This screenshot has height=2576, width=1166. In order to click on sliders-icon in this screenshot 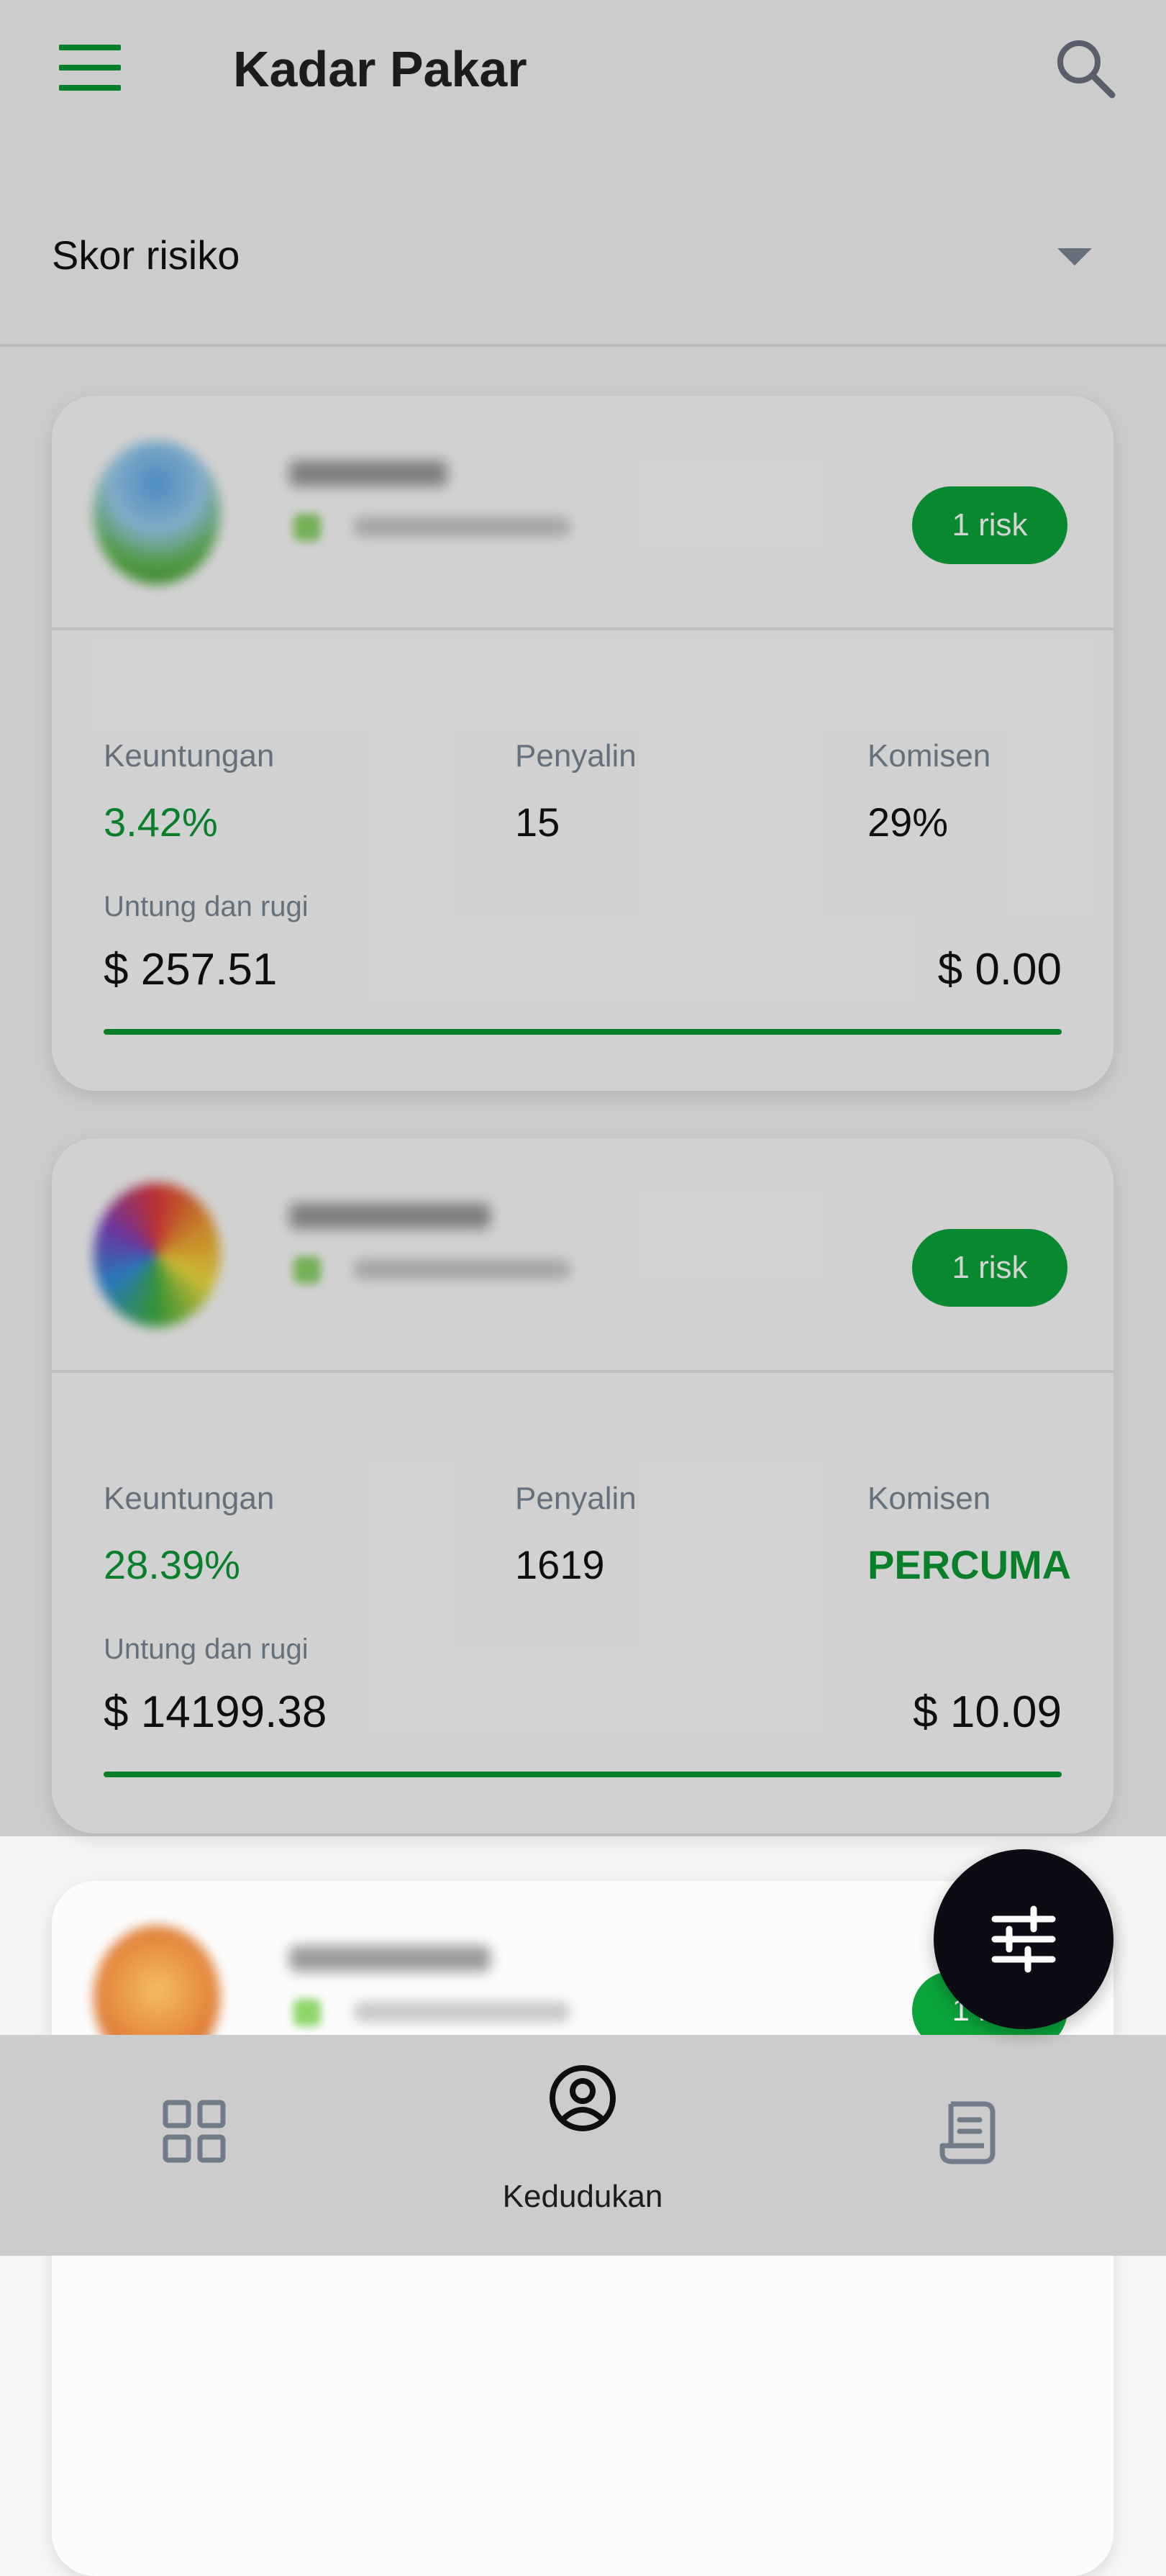, I will do `click(1023, 1939)`.